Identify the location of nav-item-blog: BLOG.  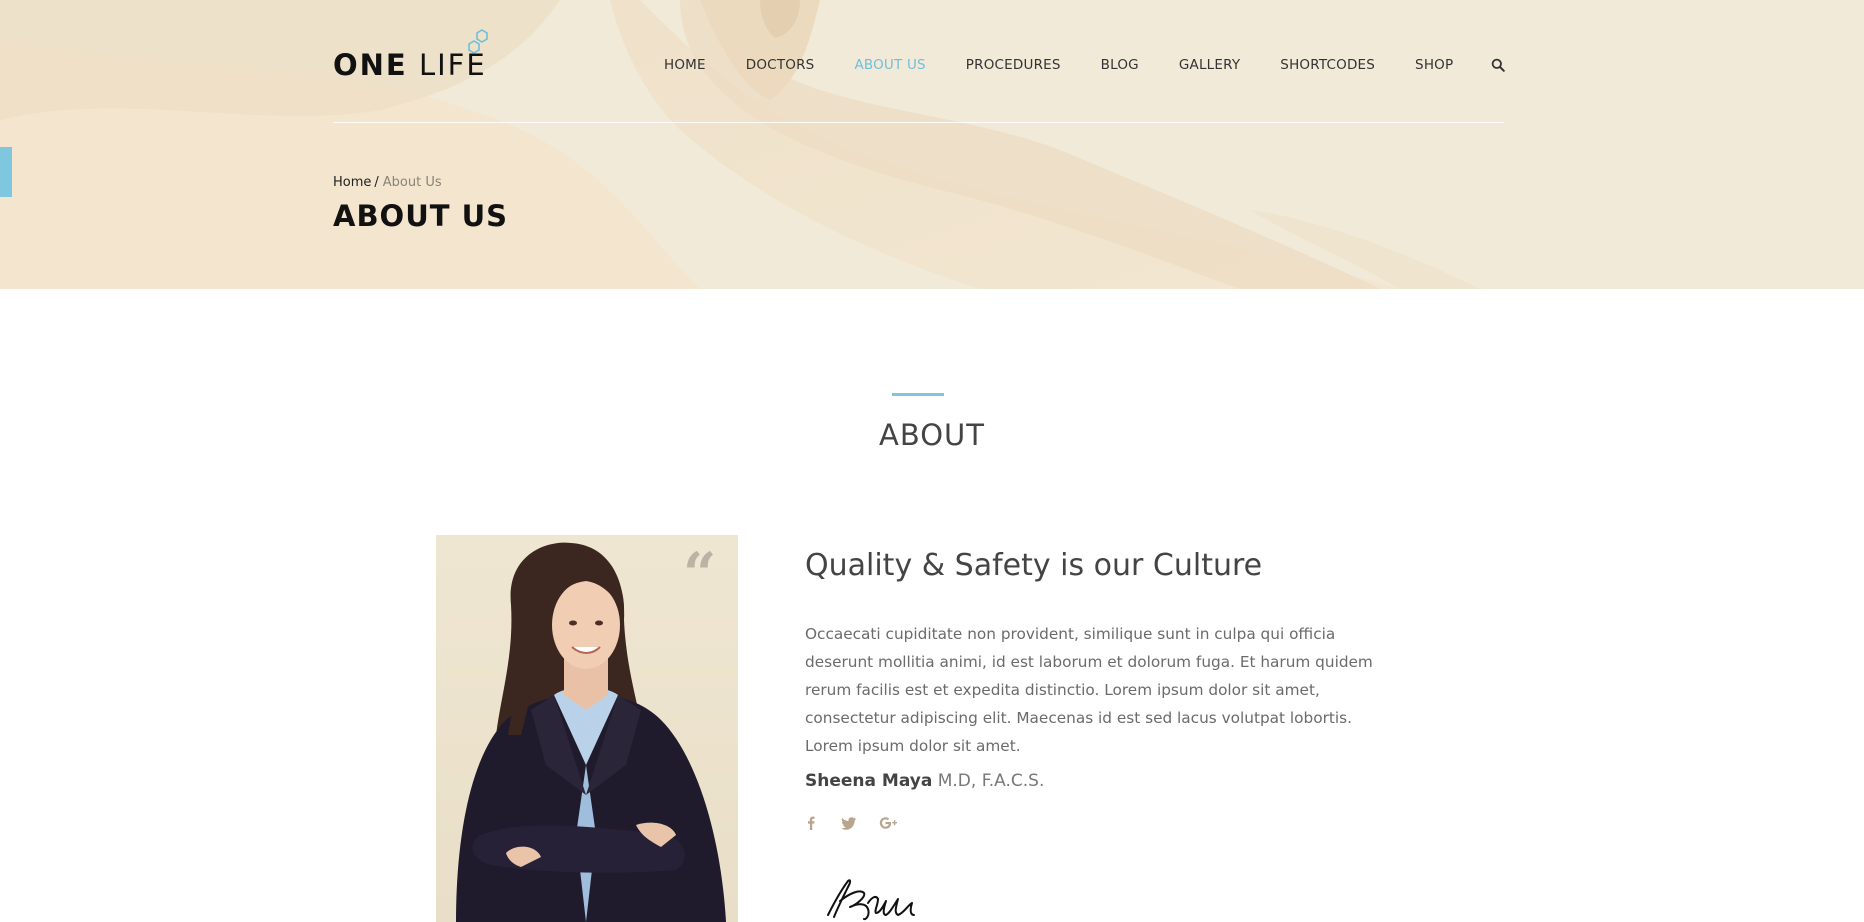
(1120, 65).